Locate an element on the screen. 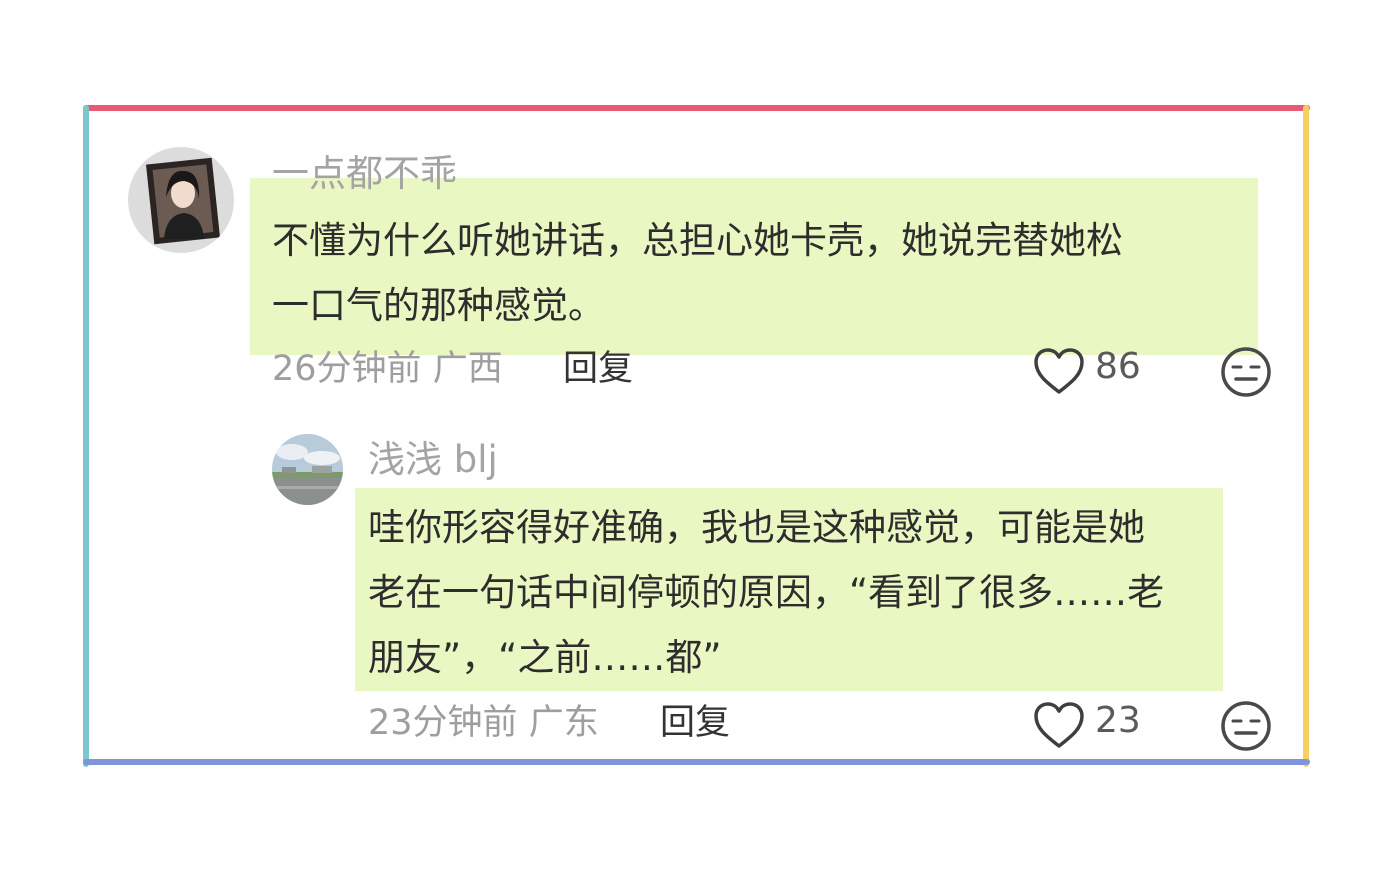  comment-1-location: 广西 is located at coordinates (467, 369).